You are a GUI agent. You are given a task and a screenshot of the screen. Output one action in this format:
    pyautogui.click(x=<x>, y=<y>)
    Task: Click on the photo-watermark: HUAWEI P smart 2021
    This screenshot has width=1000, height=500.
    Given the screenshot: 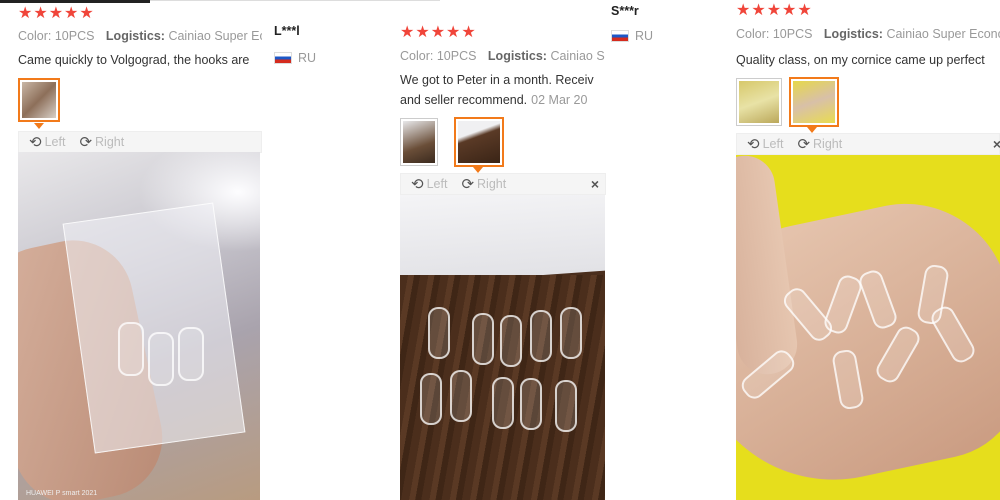 What is the action you would take?
    pyautogui.click(x=62, y=493)
    